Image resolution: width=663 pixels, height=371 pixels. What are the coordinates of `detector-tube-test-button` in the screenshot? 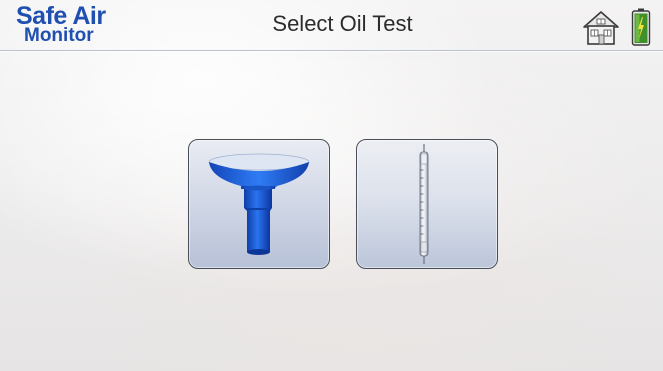 It's located at (427, 204).